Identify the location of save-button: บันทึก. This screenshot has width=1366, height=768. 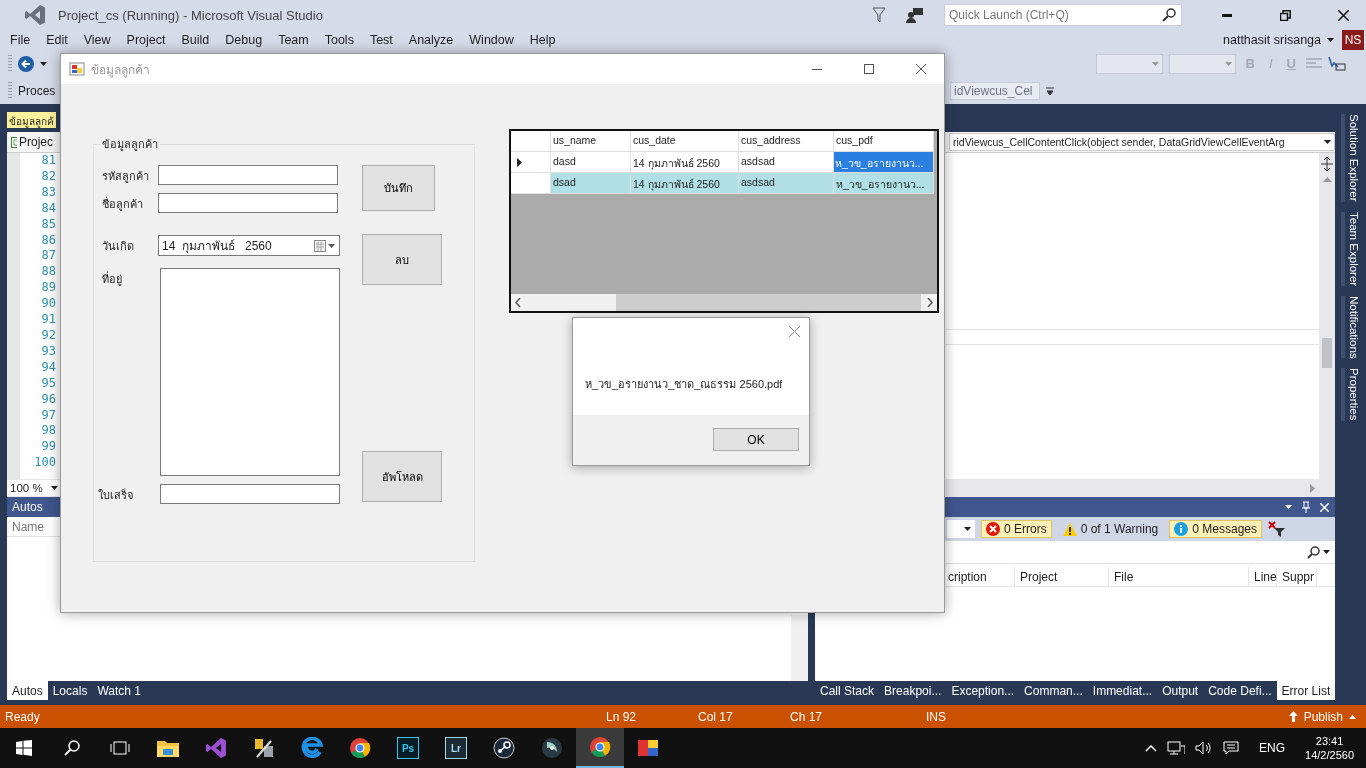
(398, 188).